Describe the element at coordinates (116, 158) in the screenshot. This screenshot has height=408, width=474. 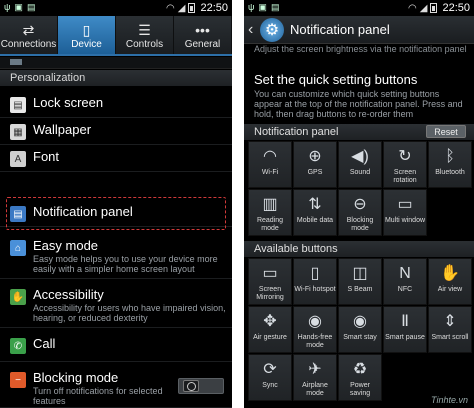
I see `settings-item-font: A Font` at that location.